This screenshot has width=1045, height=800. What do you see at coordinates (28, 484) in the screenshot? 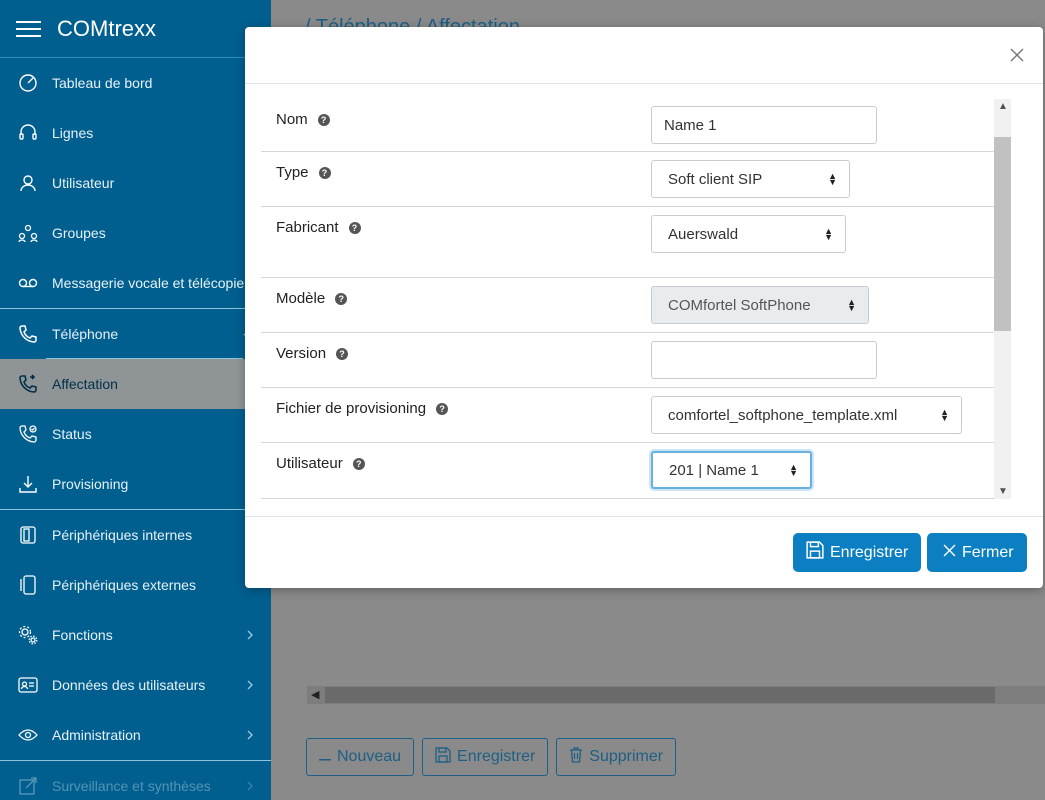
I see `download-icon` at bounding box center [28, 484].